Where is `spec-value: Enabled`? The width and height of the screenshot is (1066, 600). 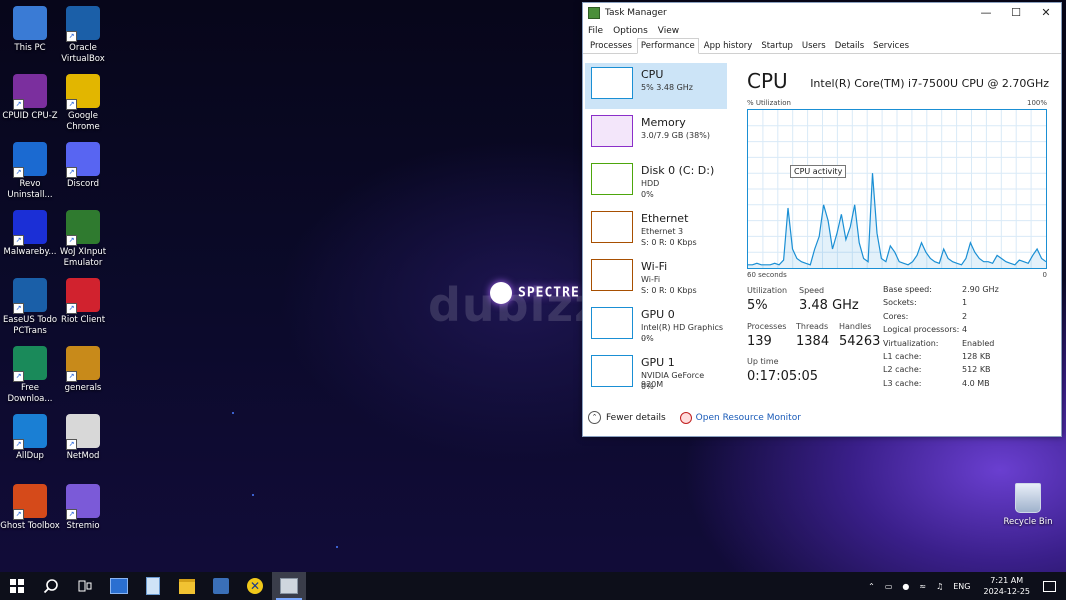
spec-value: Enabled is located at coordinates (978, 343).